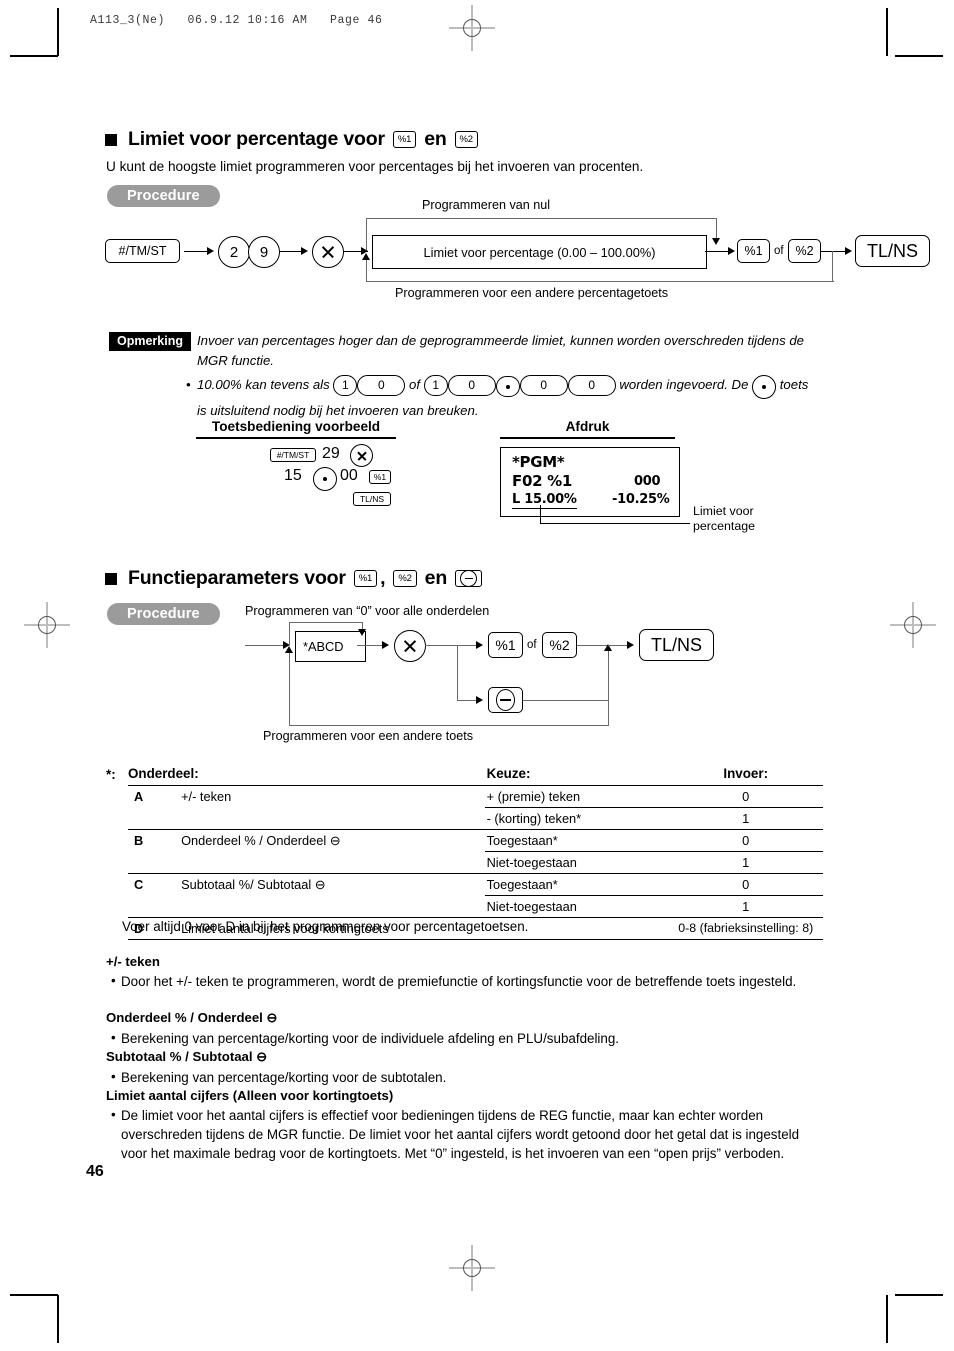  What do you see at coordinates (532, 645) in the screenshot?
I see `flow2-conjunction-of: of` at bounding box center [532, 645].